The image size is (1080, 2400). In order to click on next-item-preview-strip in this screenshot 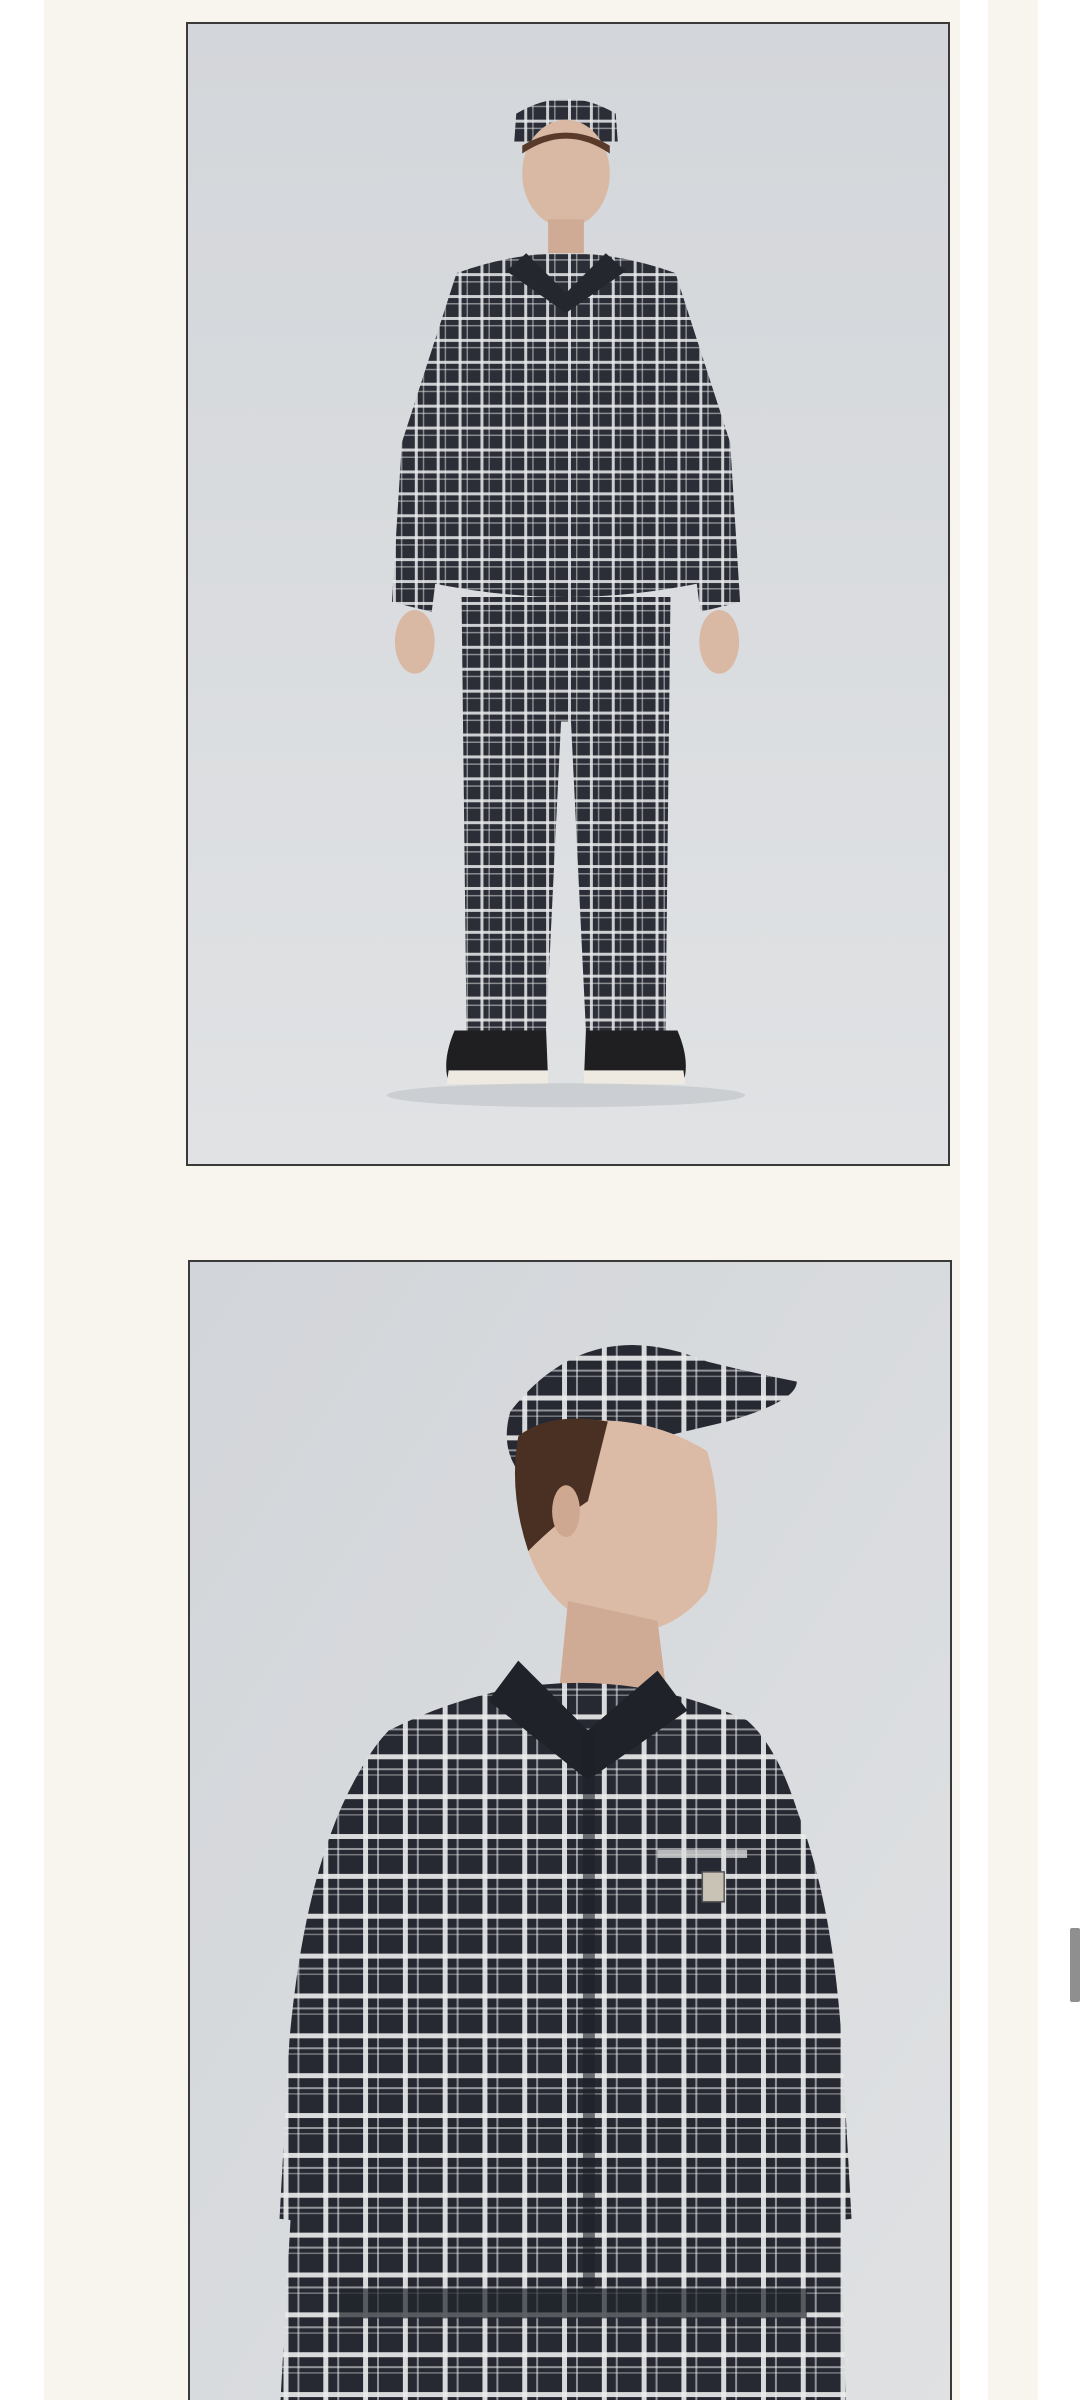, I will do `click(1013, 1200)`.